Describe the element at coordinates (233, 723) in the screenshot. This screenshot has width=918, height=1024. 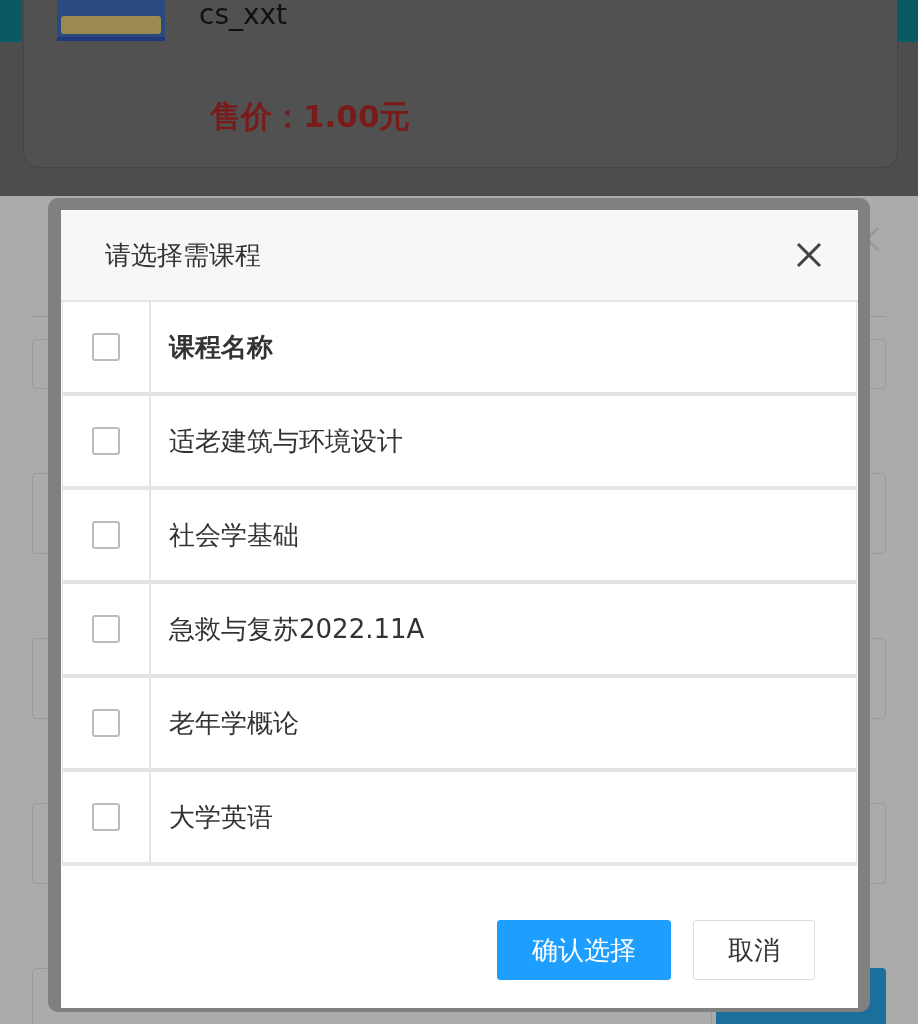
I see `course-name: 老年学概论` at that location.